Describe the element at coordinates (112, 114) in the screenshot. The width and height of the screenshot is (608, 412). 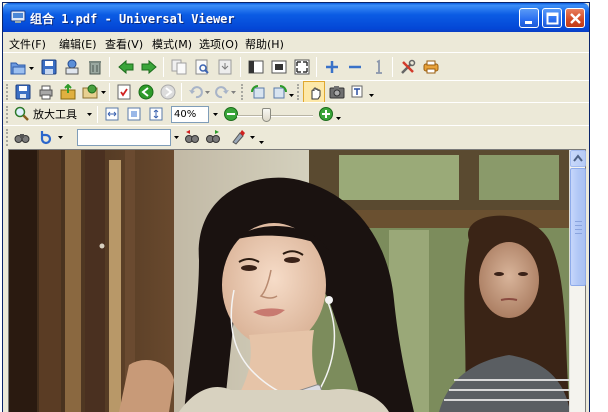
I see `fit-width-icon` at that location.